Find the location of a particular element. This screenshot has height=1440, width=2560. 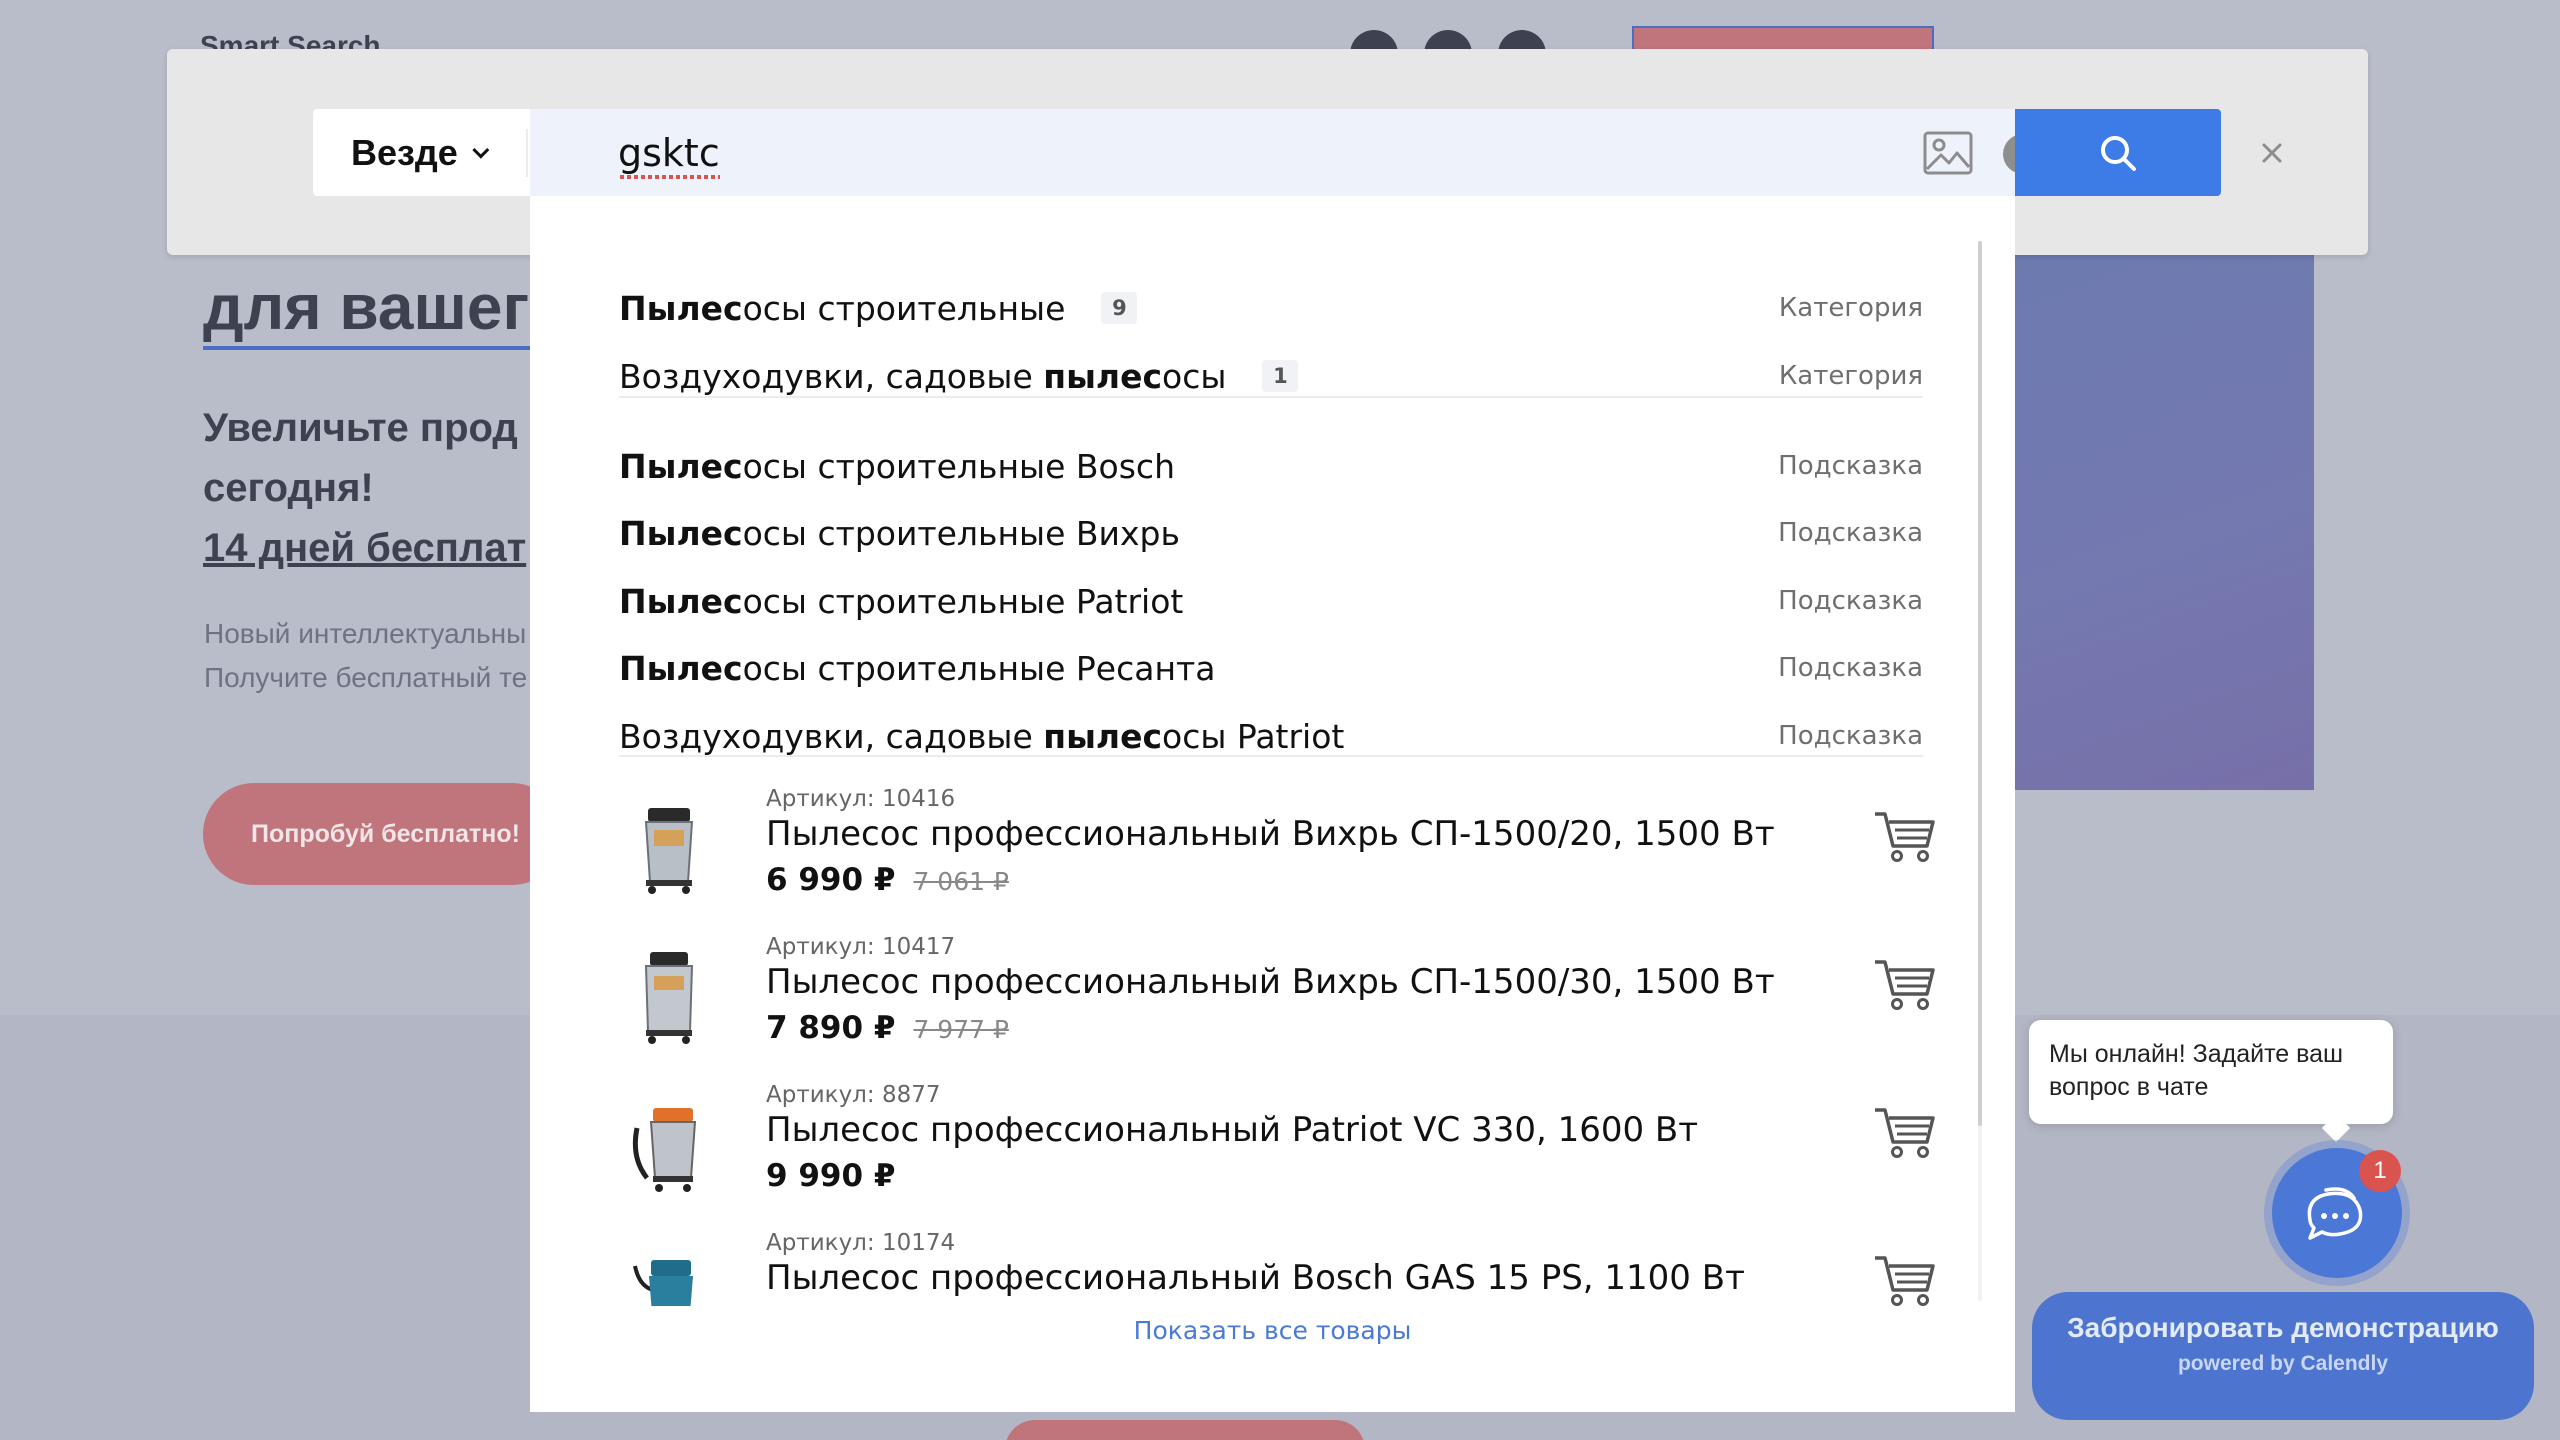

hero-image is located at coordinates (2162, 520).